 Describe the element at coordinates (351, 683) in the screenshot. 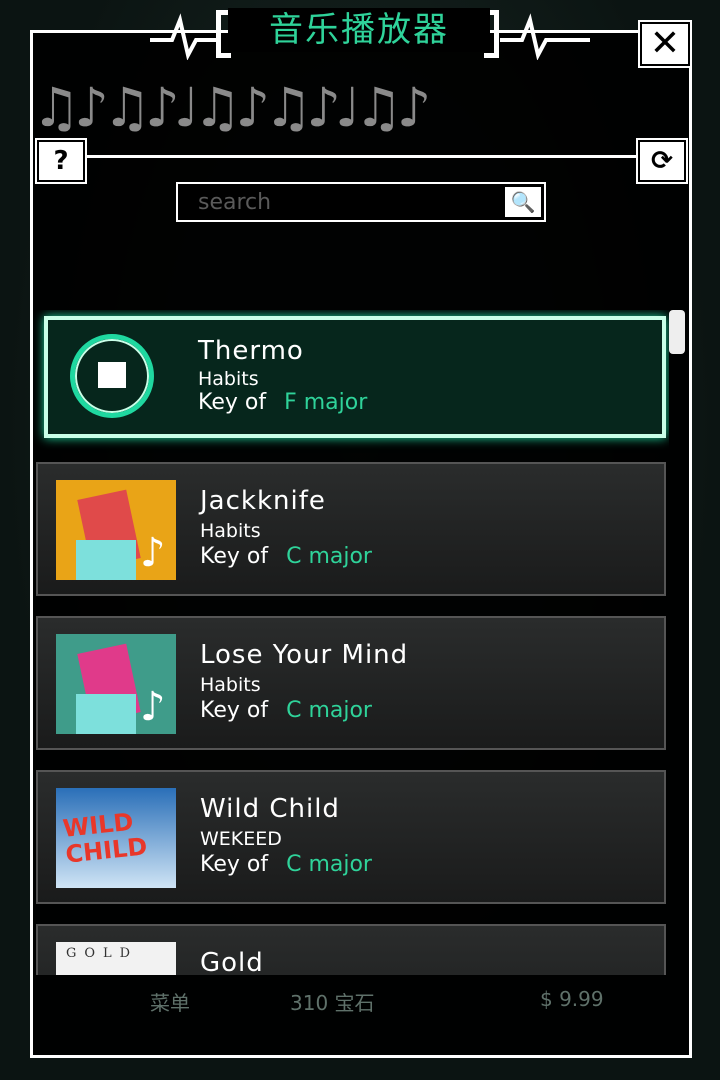

I see `song-item-lose-your-mind: ♪ Lose Your Mind Habits Key of C major` at that location.